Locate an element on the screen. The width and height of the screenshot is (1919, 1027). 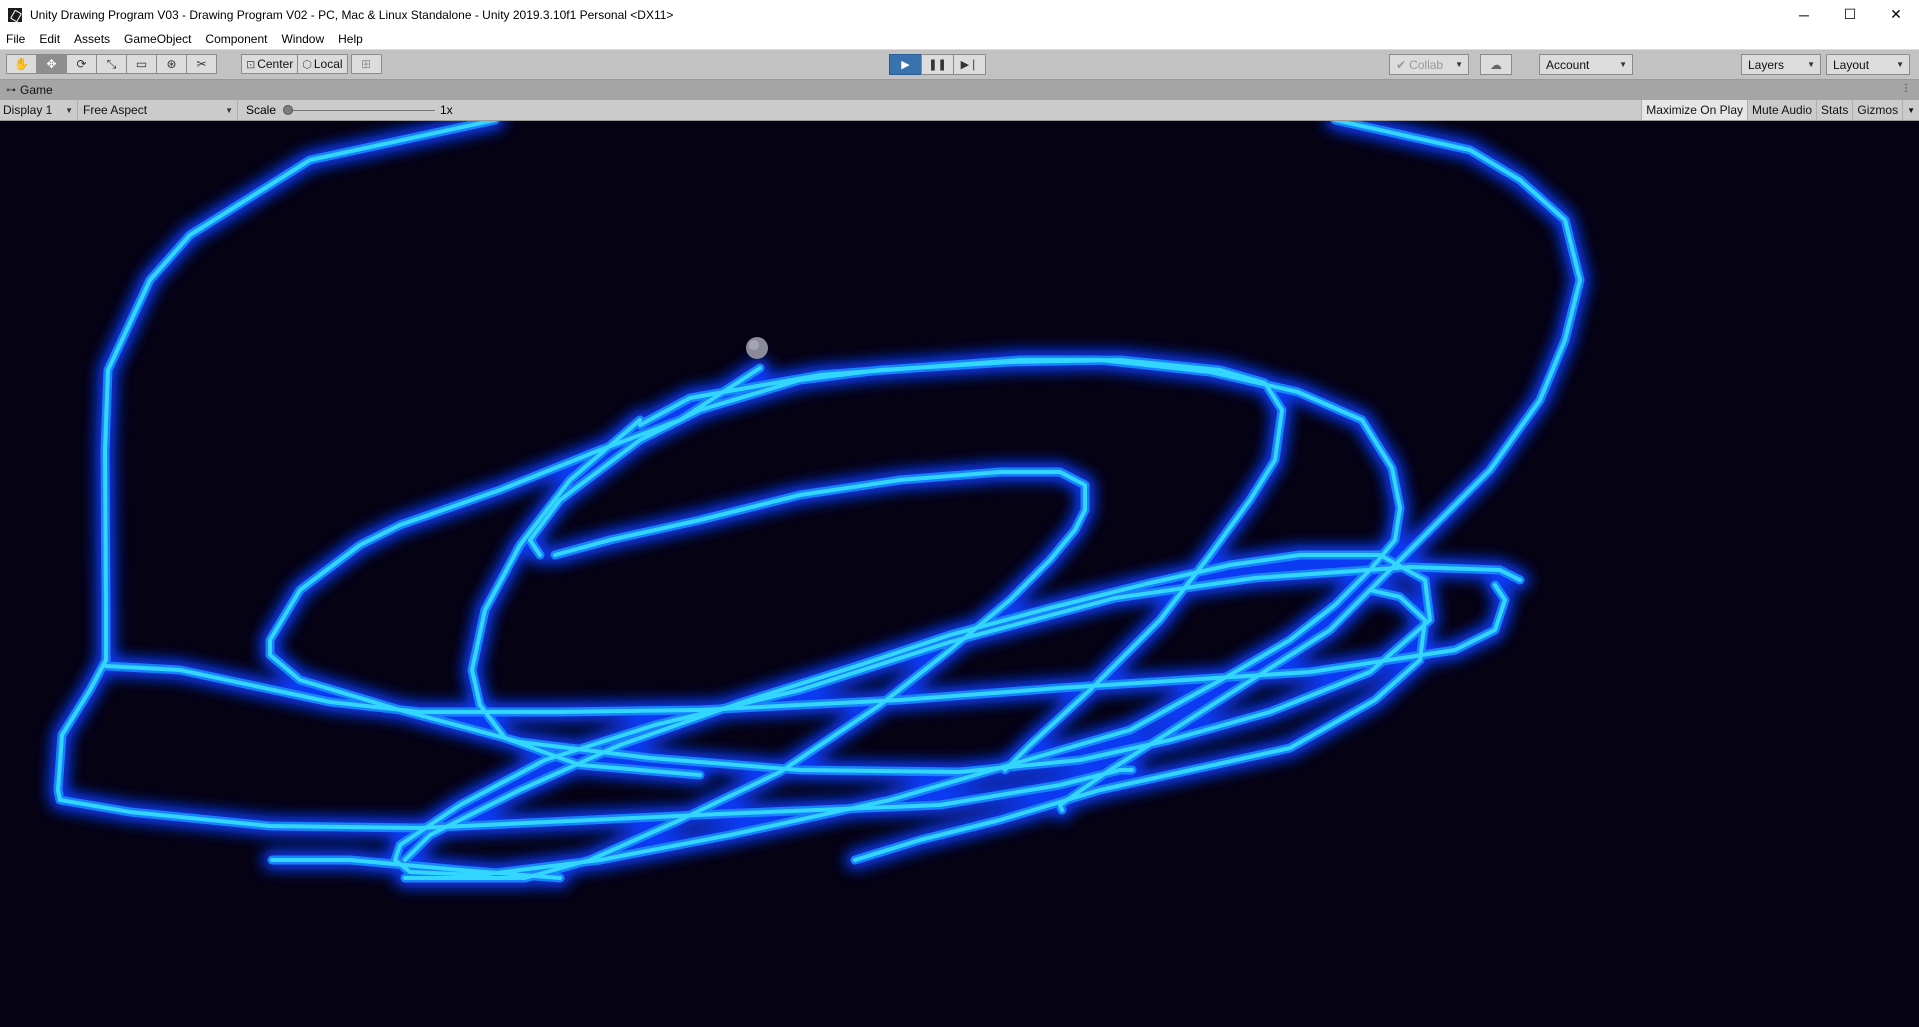
maximize-button: ☐ is located at coordinates (1850, 14).